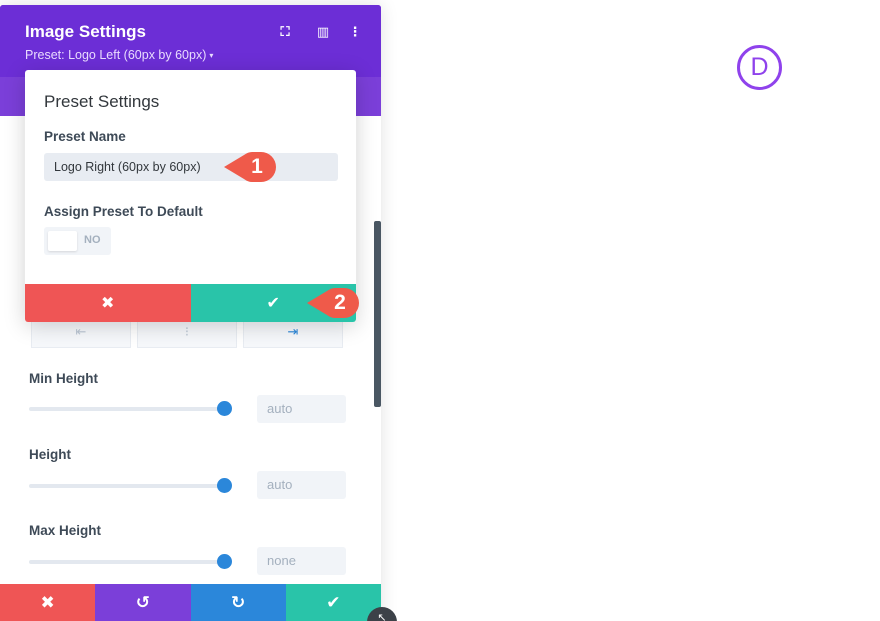 Image resolution: width=880 pixels, height=621 pixels. I want to click on max-height-label: Max Height, so click(65, 530).